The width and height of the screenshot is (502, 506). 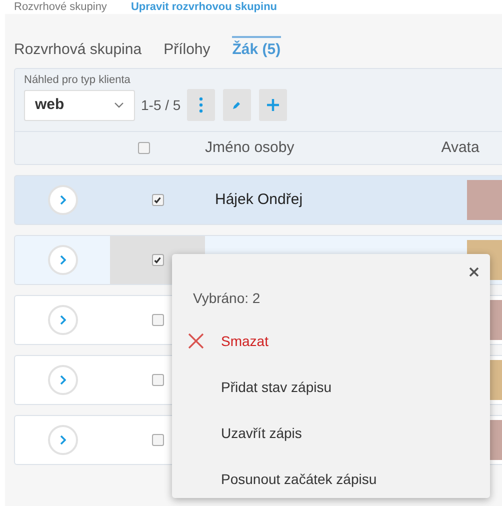 What do you see at coordinates (282, 433) in the screenshot?
I see `menu-item: Uzavřít zápis` at bounding box center [282, 433].